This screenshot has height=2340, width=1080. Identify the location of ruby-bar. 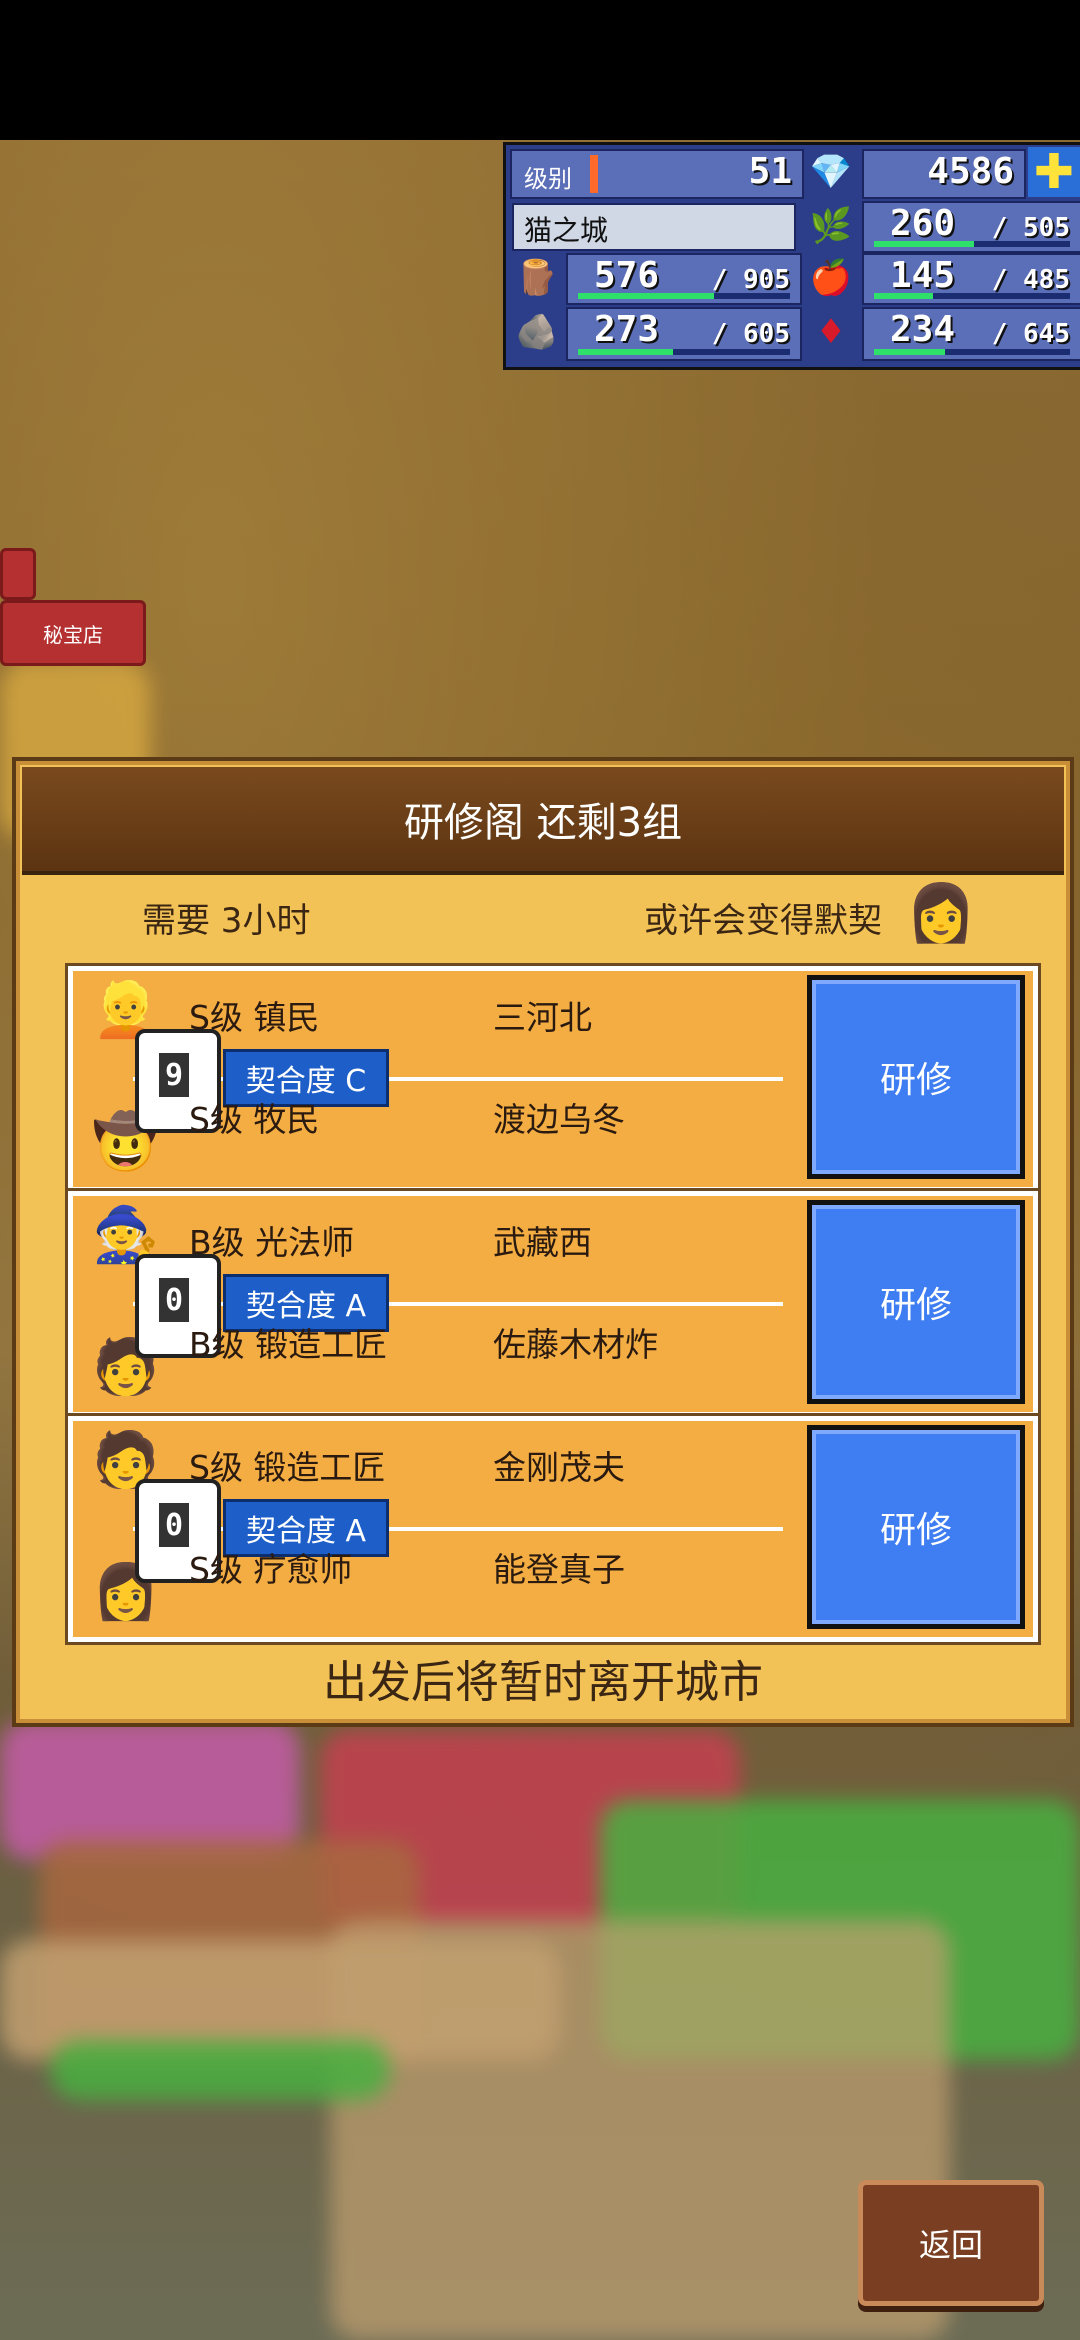
(972, 352).